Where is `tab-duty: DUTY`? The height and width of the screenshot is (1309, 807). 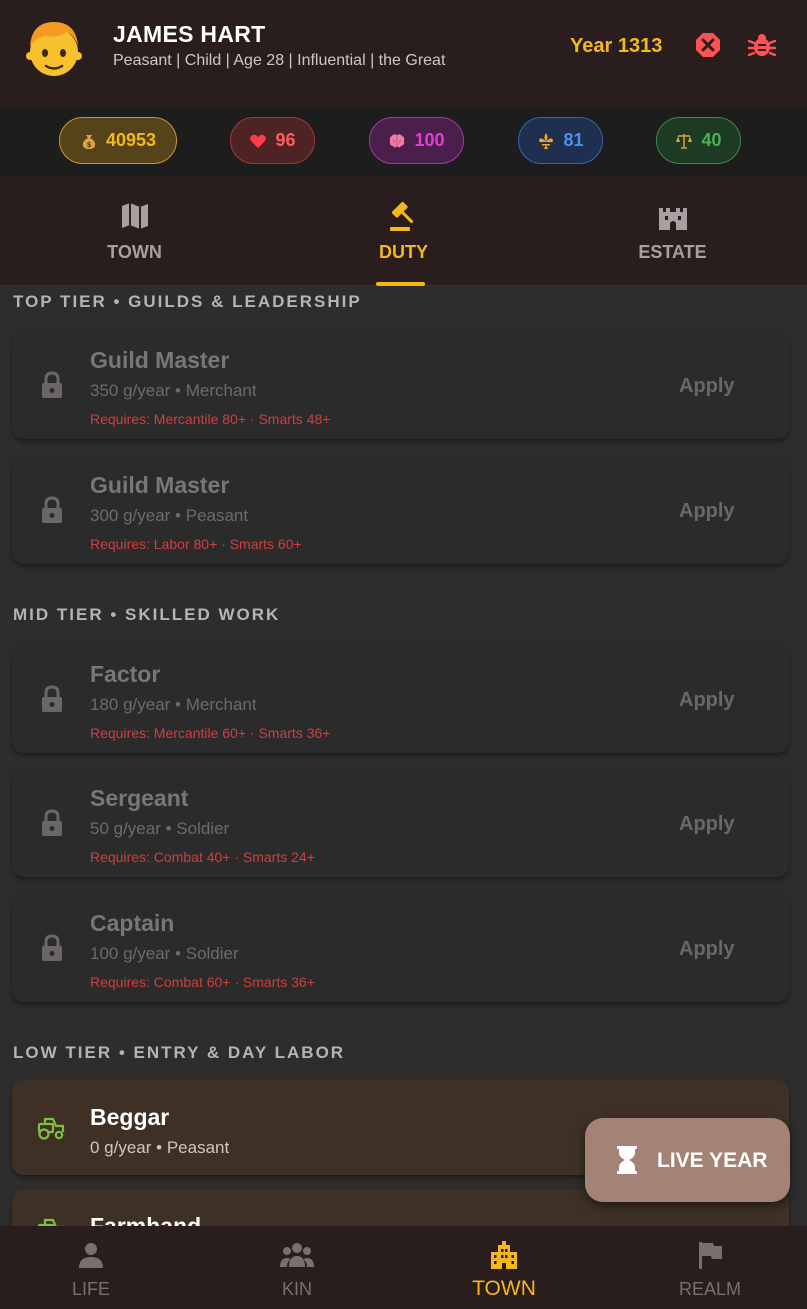
tab-duty: DUTY is located at coordinates (403, 231).